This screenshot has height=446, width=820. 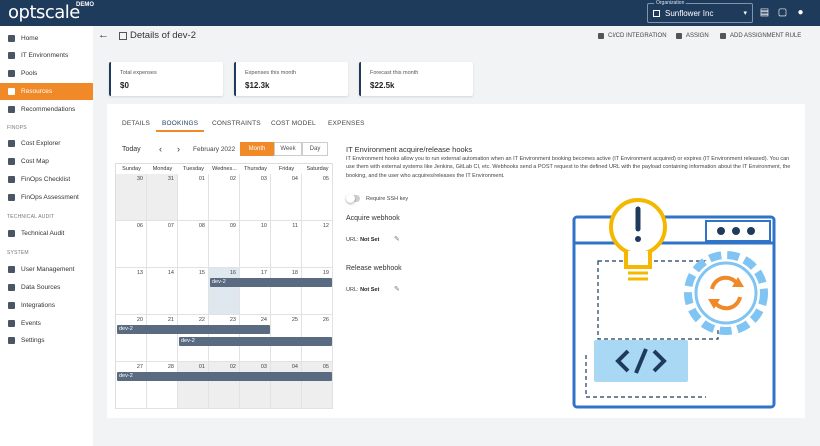 What do you see at coordinates (46, 233) in the screenshot?
I see `sidebar-item-technical-audit: Technical Audit` at bounding box center [46, 233].